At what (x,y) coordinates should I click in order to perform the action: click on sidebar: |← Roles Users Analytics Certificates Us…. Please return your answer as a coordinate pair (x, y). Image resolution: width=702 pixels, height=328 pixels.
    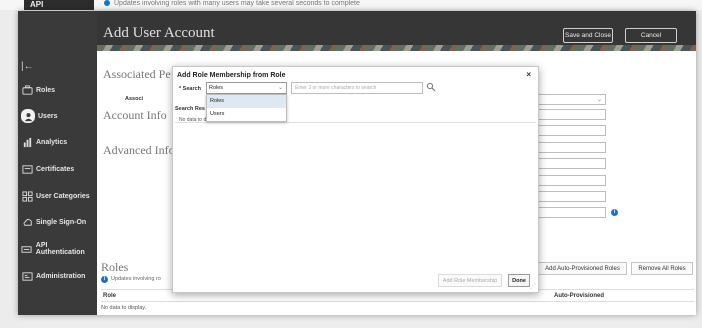
    Looking at the image, I should click on (57, 163).